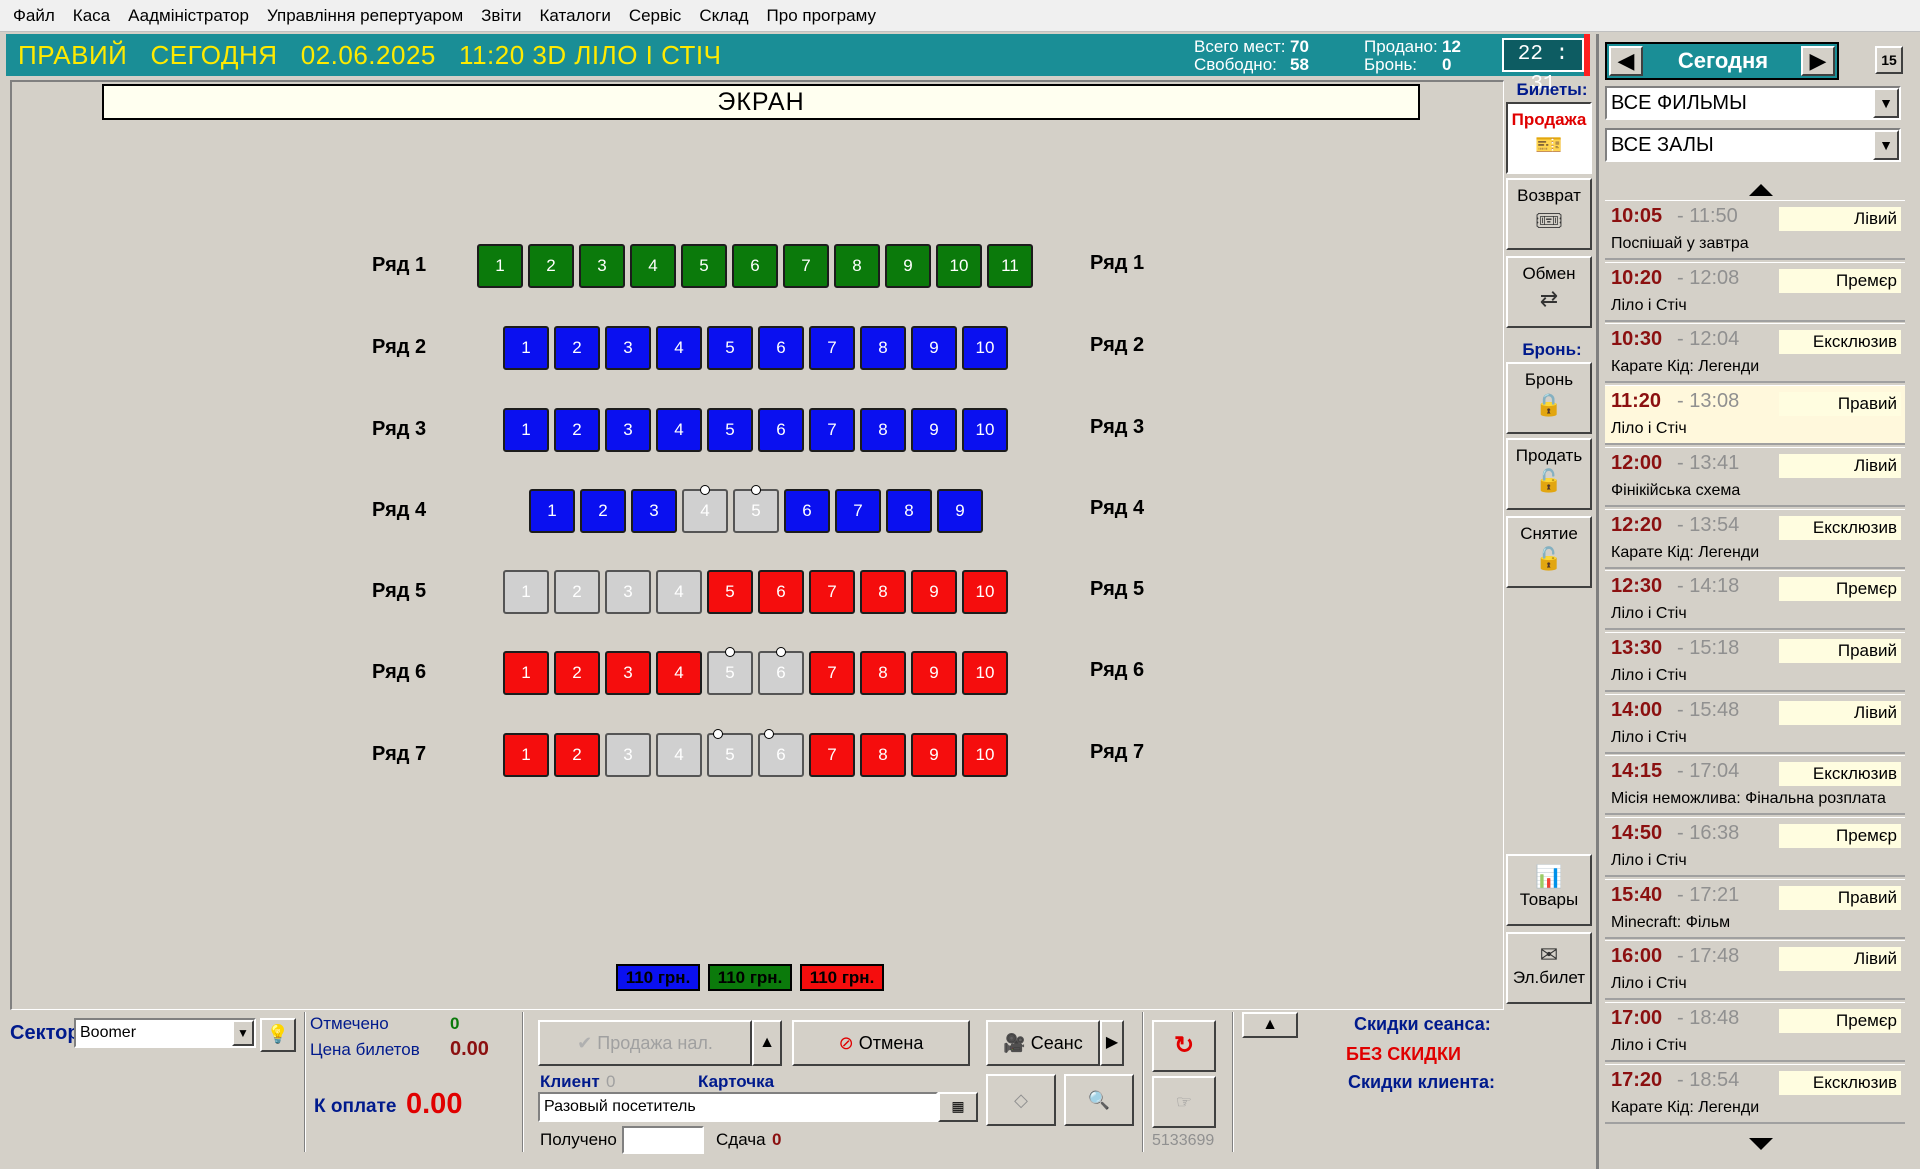  I want to click on session-item: 12:20 - 13:54 Ексклюзив Карате Кід: Легенди, so click(1755, 538).